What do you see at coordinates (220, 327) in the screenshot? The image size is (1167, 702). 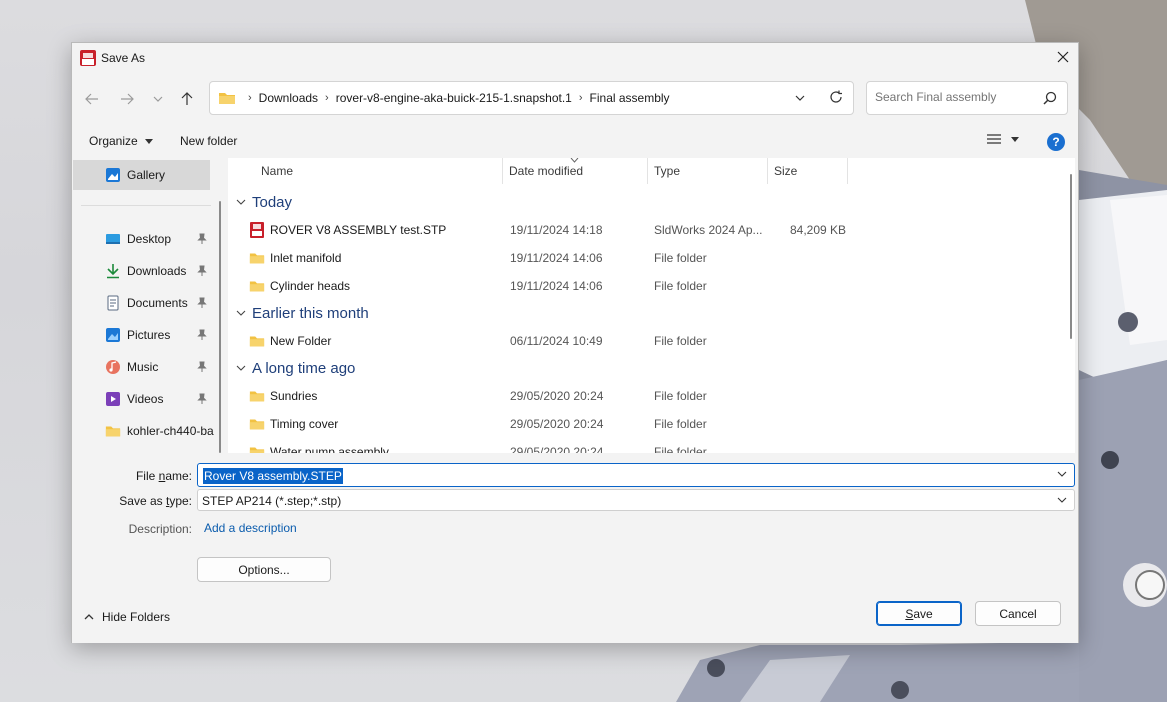 I see `sidebar-scrollbar` at bounding box center [220, 327].